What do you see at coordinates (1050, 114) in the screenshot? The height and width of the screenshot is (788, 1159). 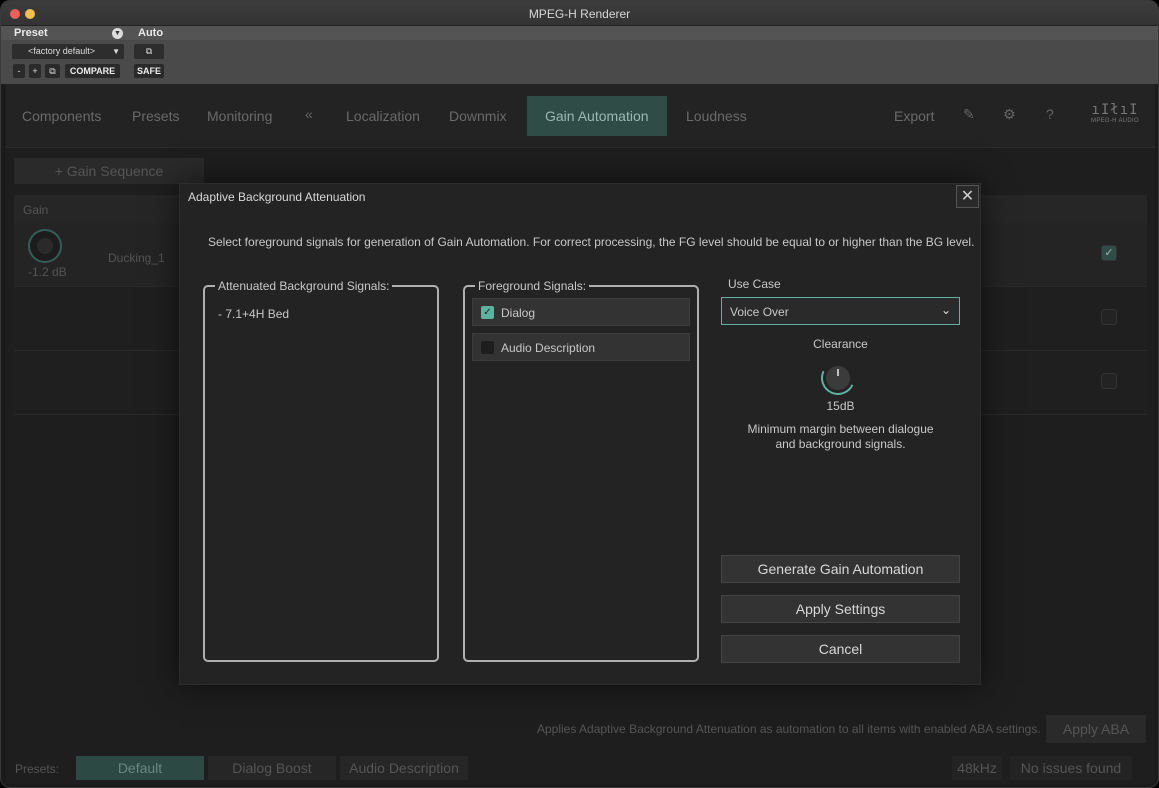 I see `help-icon: ?` at bounding box center [1050, 114].